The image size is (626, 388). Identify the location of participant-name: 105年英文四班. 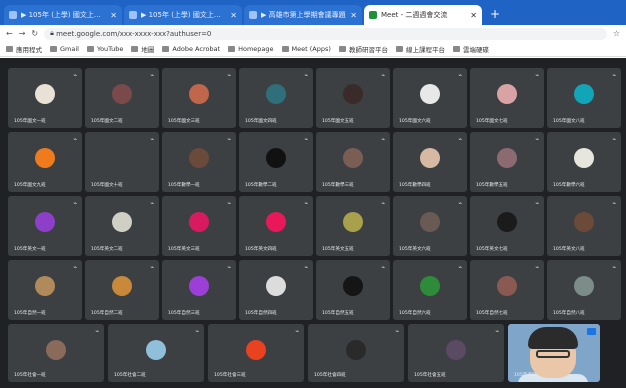
(261, 249).